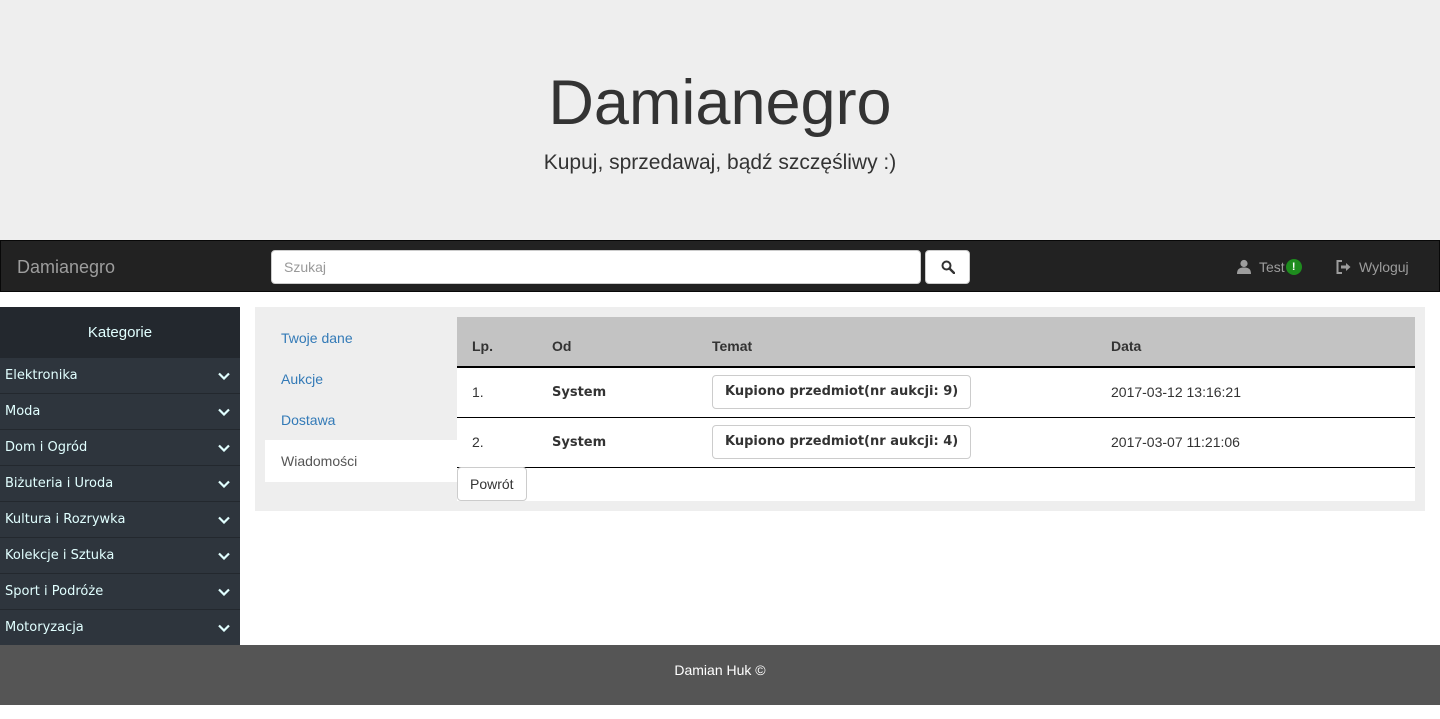 This screenshot has width=1440, height=719. Describe the element at coordinates (720, 103) in the screenshot. I see `site-title: Damianegro` at that location.